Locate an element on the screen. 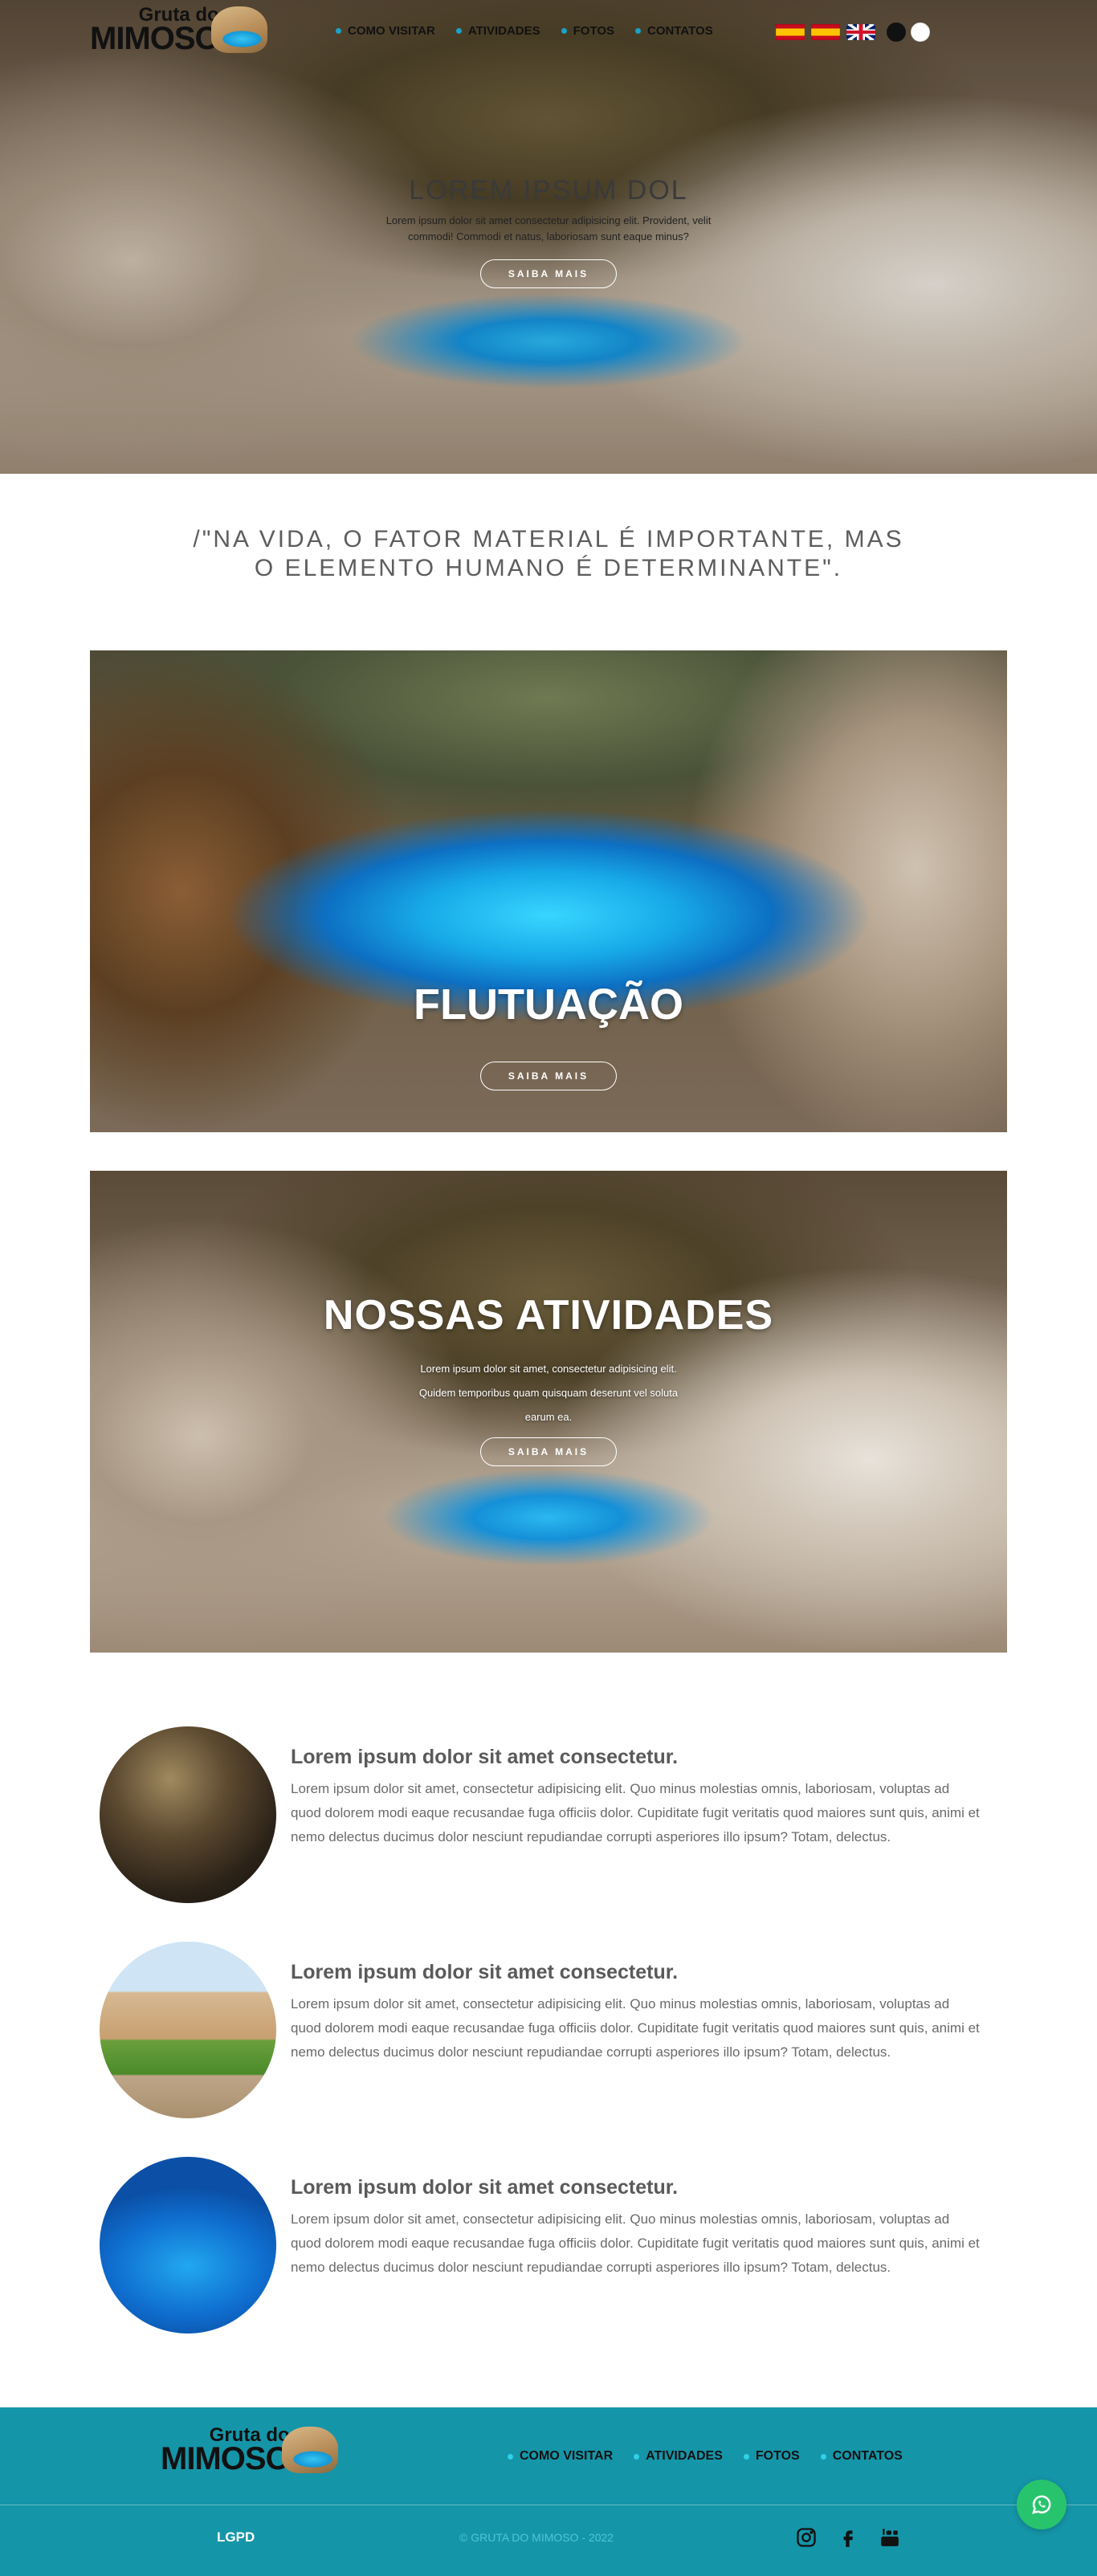  light-theme-toggle is located at coordinates (920, 32).